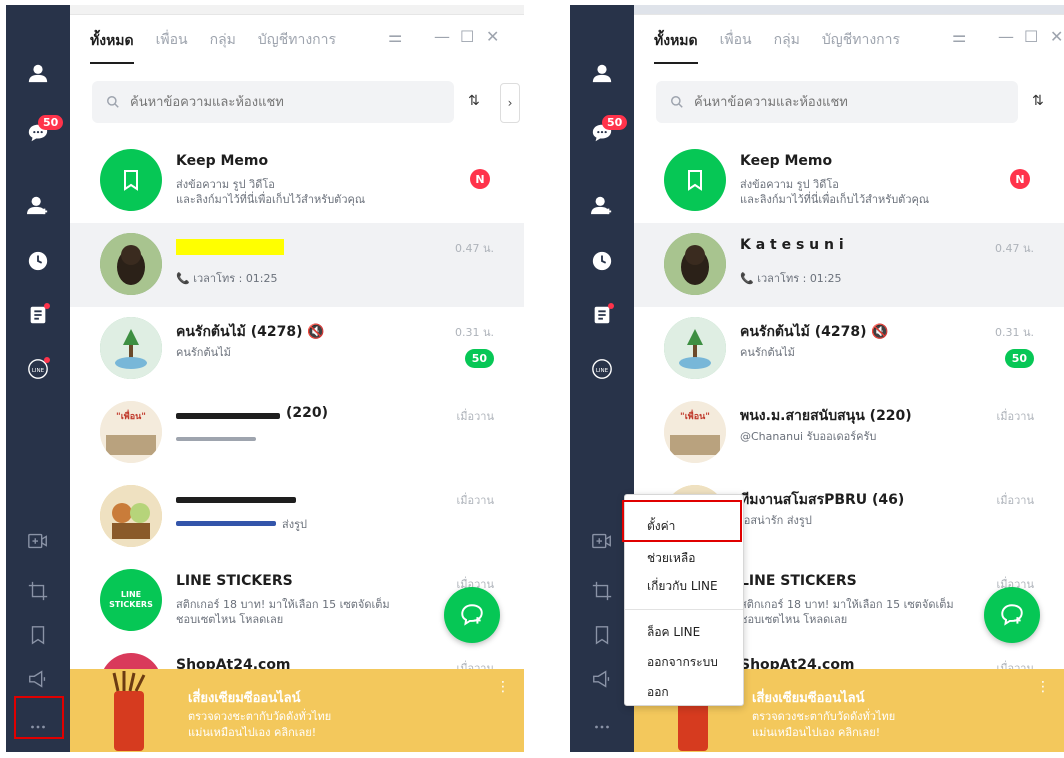 The image size is (1064, 758). I want to click on more-icon, so click(602, 727).